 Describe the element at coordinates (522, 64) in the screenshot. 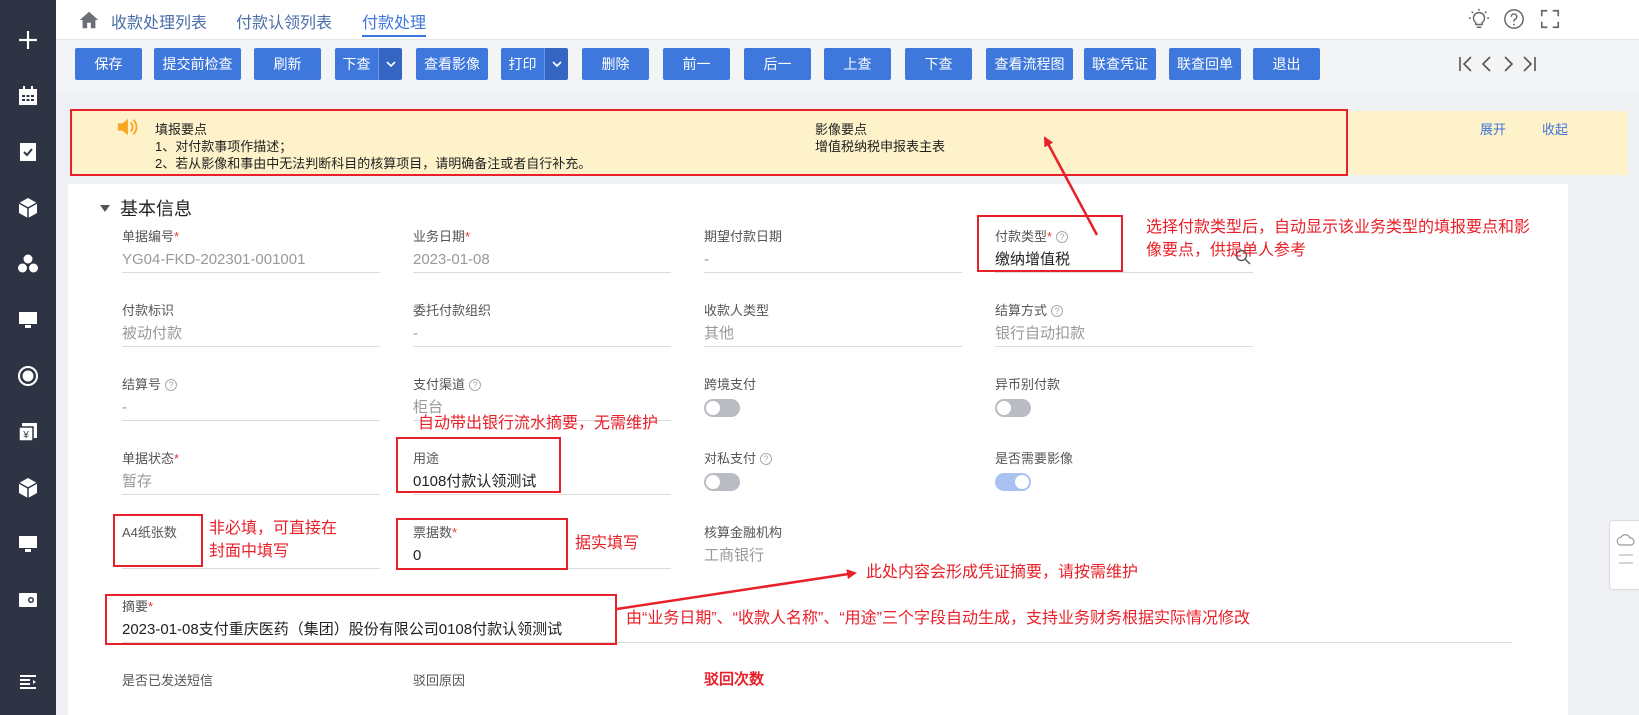

I see `print-button: 打印` at that location.